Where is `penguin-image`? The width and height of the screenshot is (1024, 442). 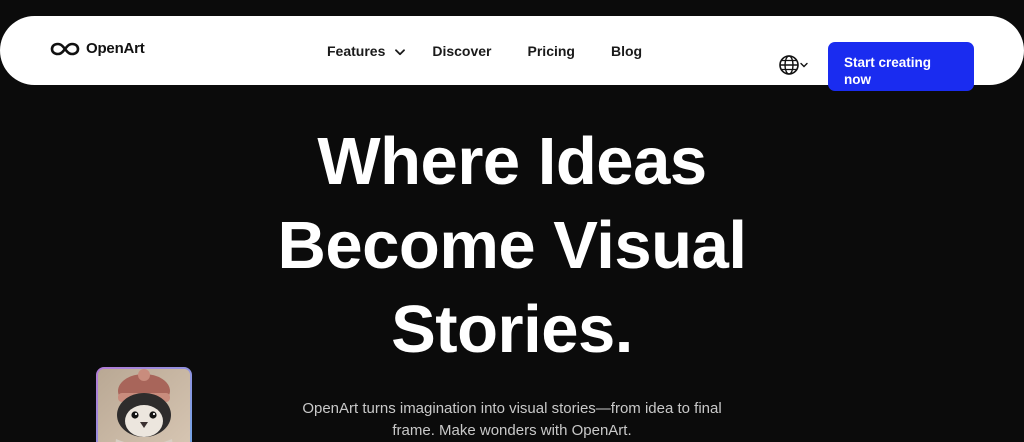
penguin-image is located at coordinates (144, 405).